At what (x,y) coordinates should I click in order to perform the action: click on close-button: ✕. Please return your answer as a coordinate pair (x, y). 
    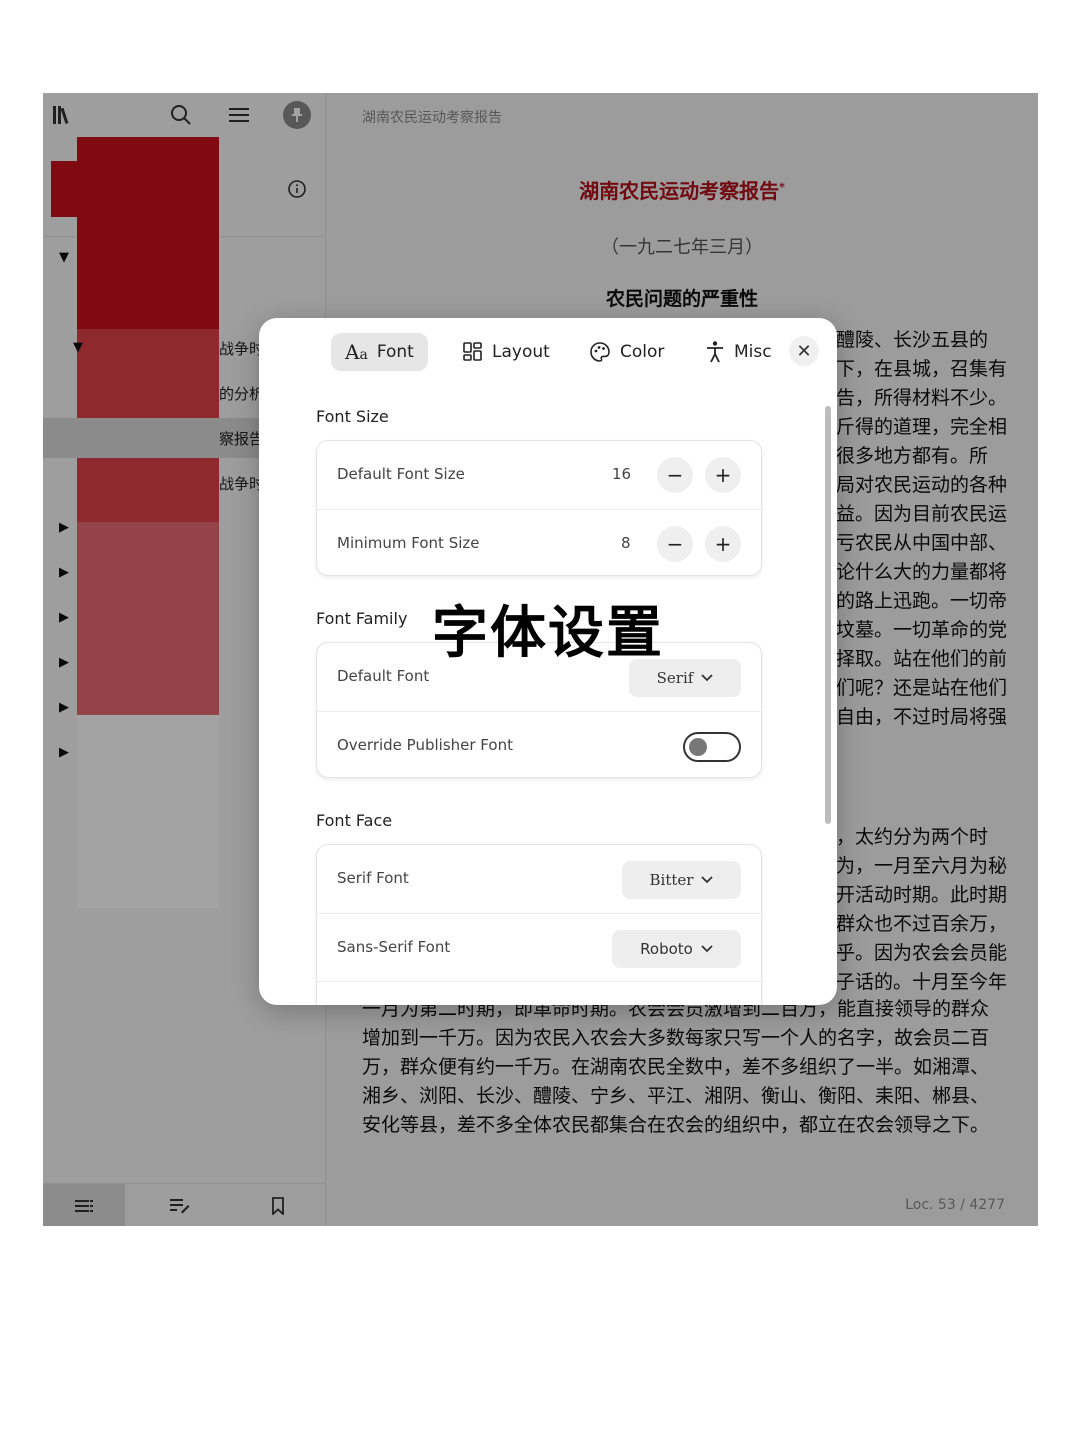
    Looking at the image, I should click on (804, 351).